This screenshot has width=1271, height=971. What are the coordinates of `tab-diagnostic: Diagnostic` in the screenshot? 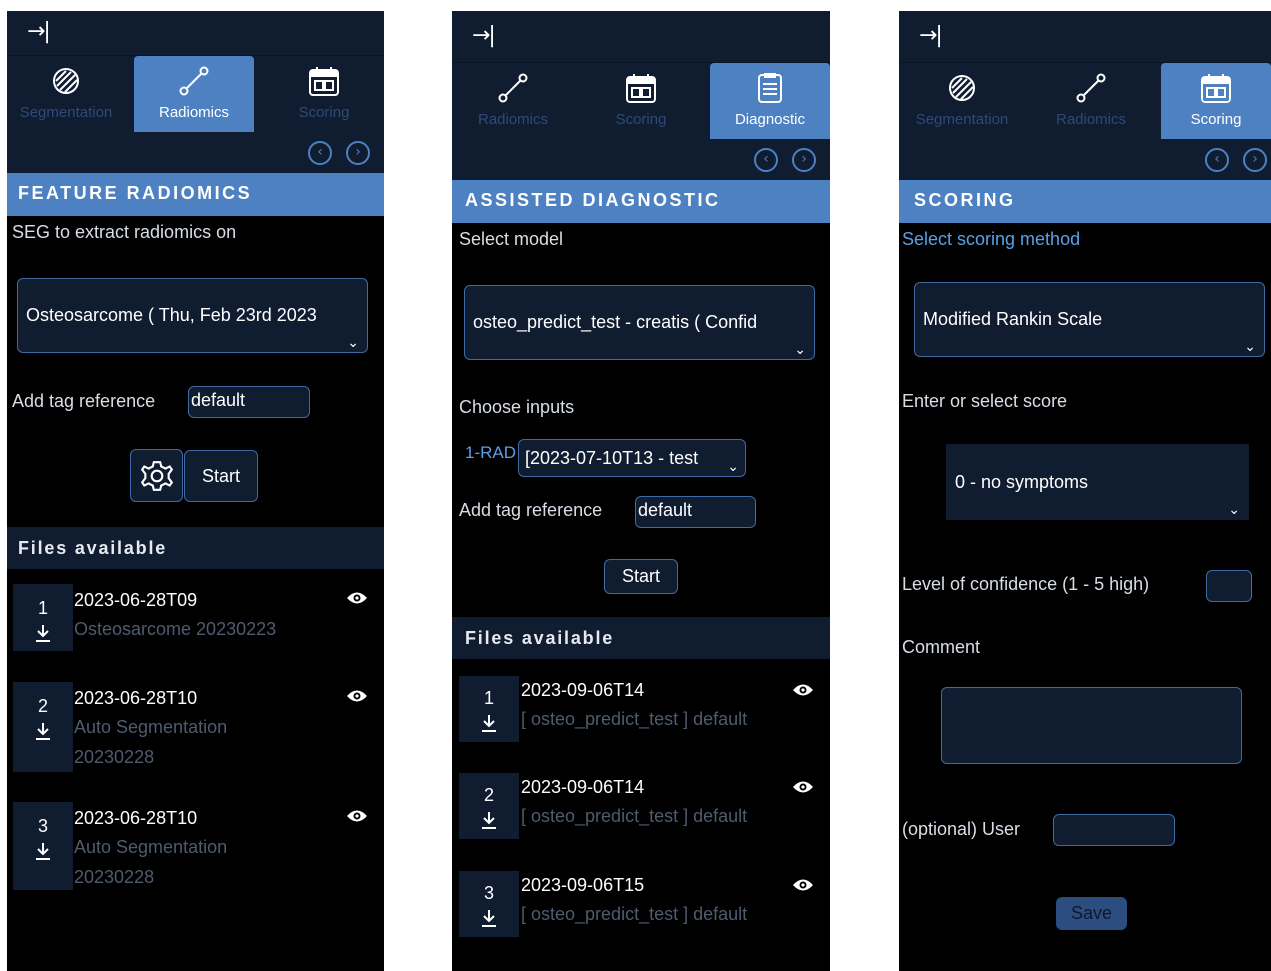 It's located at (770, 101).